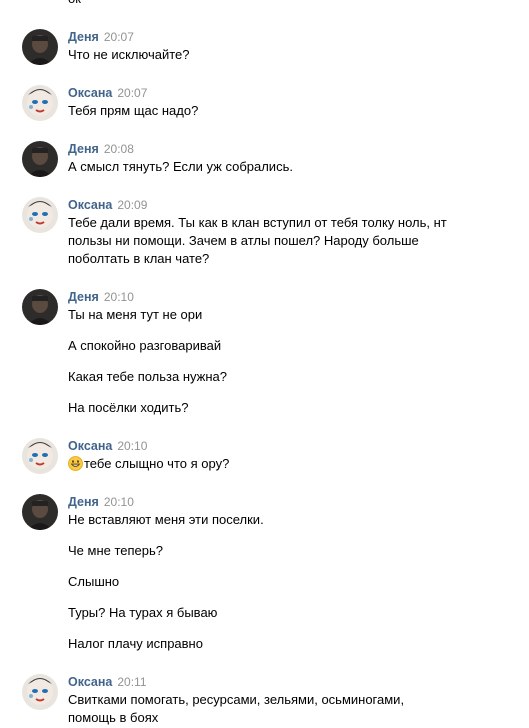 This screenshot has height=728, width=529. I want to click on message-text: Че мне теперь?, so click(116, 550).